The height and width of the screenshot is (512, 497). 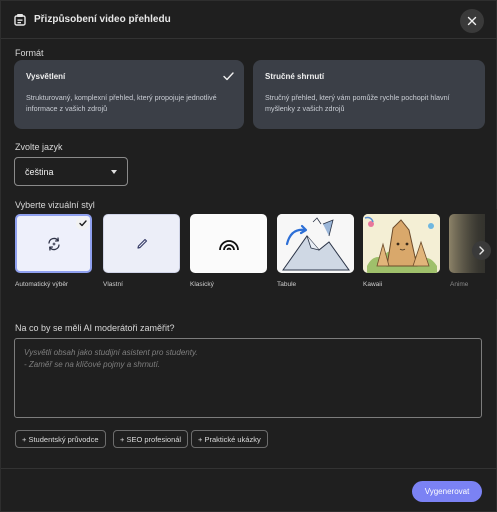 What do you see at coordinates (20, 20) in the screenshot?
I see `document-icon` at bounding box center [20, 20].